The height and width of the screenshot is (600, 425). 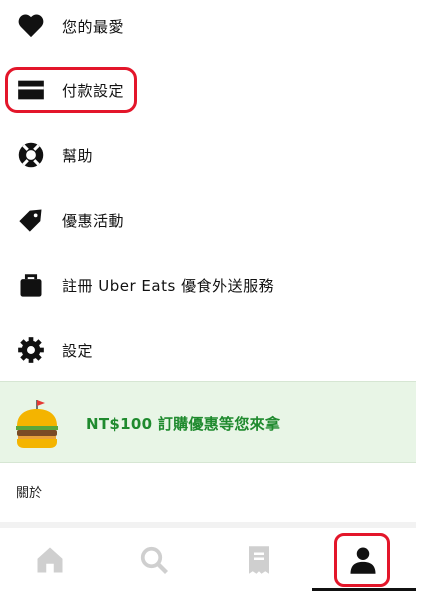 I want to click on promo-text: NT$100 訂購優惠等您來拿, so click(x=183, y=424).